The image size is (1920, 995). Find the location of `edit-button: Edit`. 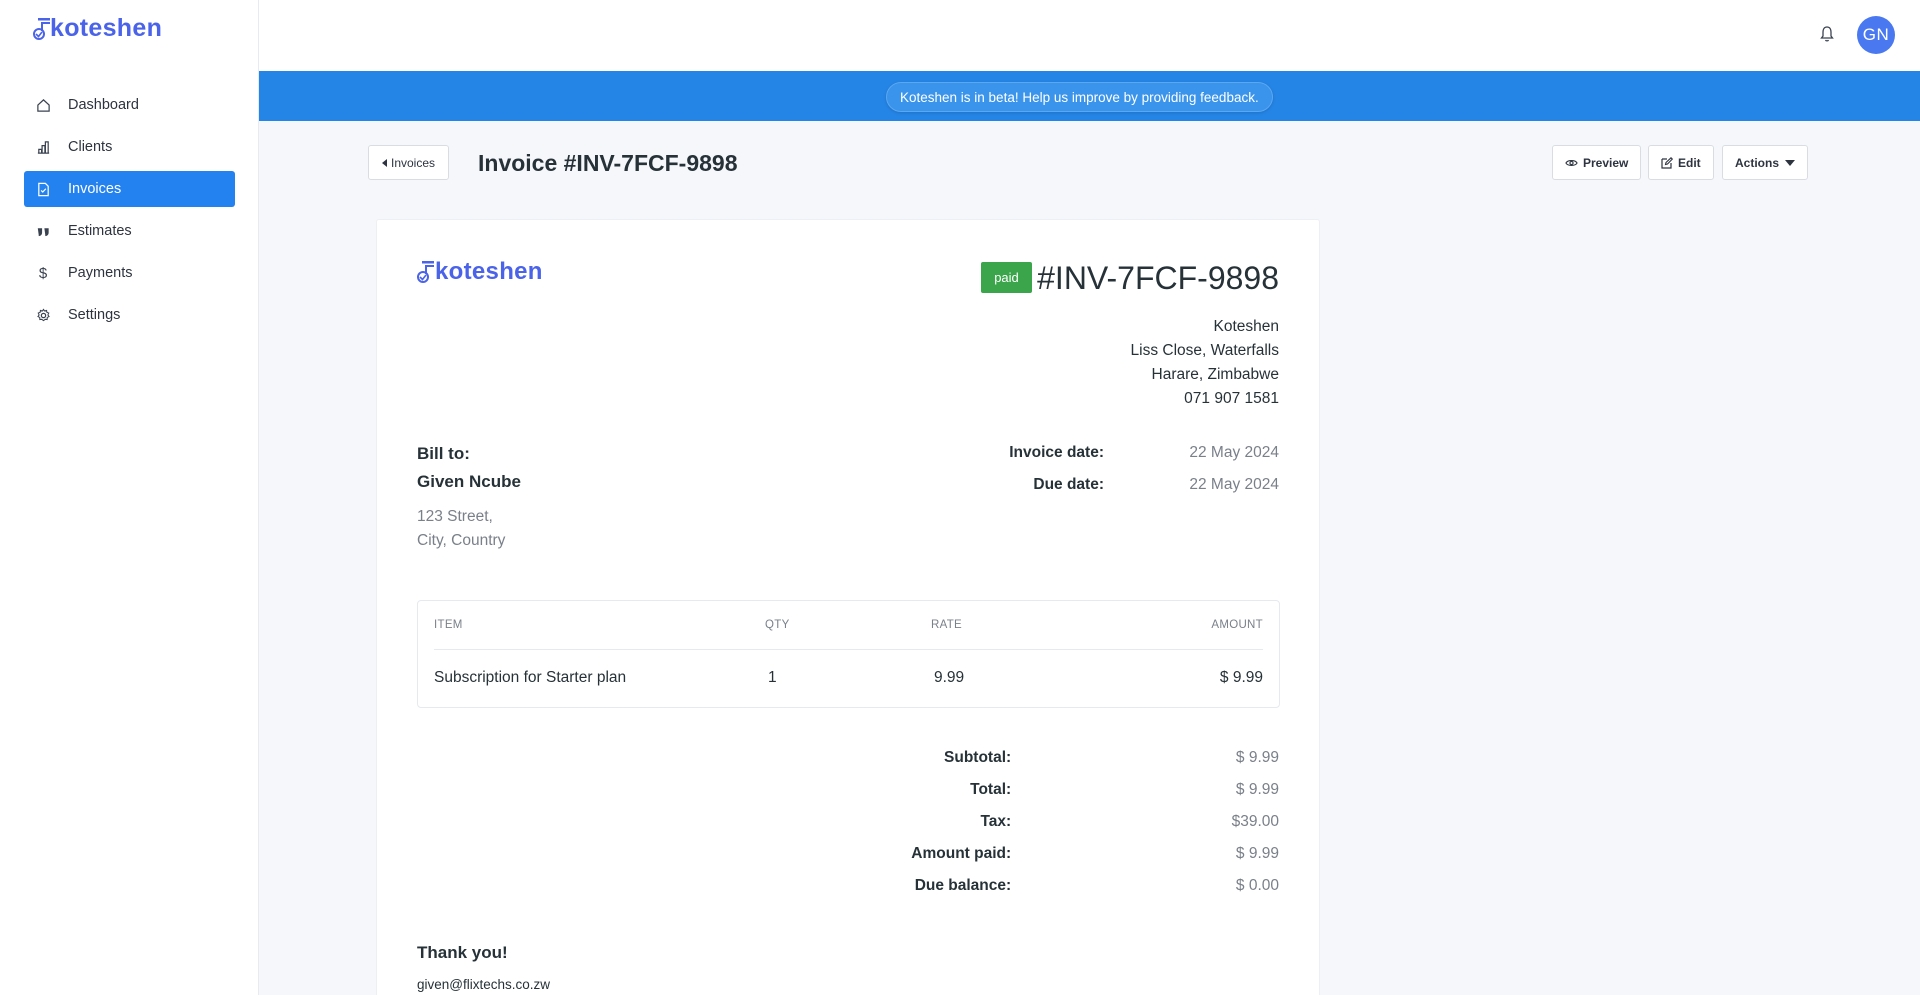

edit-button: Edit is located at coordinates (1681, 162).